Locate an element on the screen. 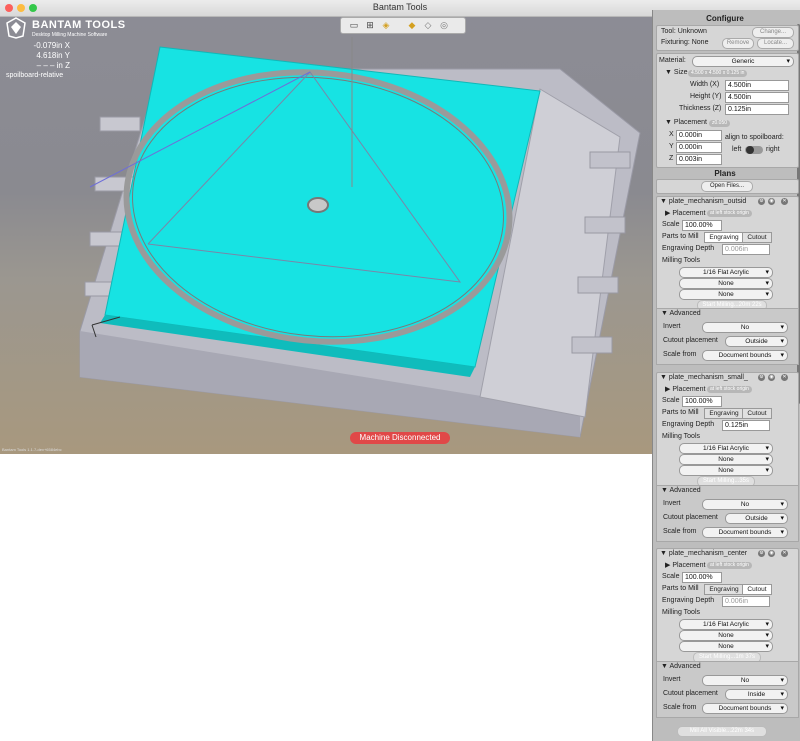 The image size is (800, 741). width-field: 4.500in is located at coordinates (757, 85).